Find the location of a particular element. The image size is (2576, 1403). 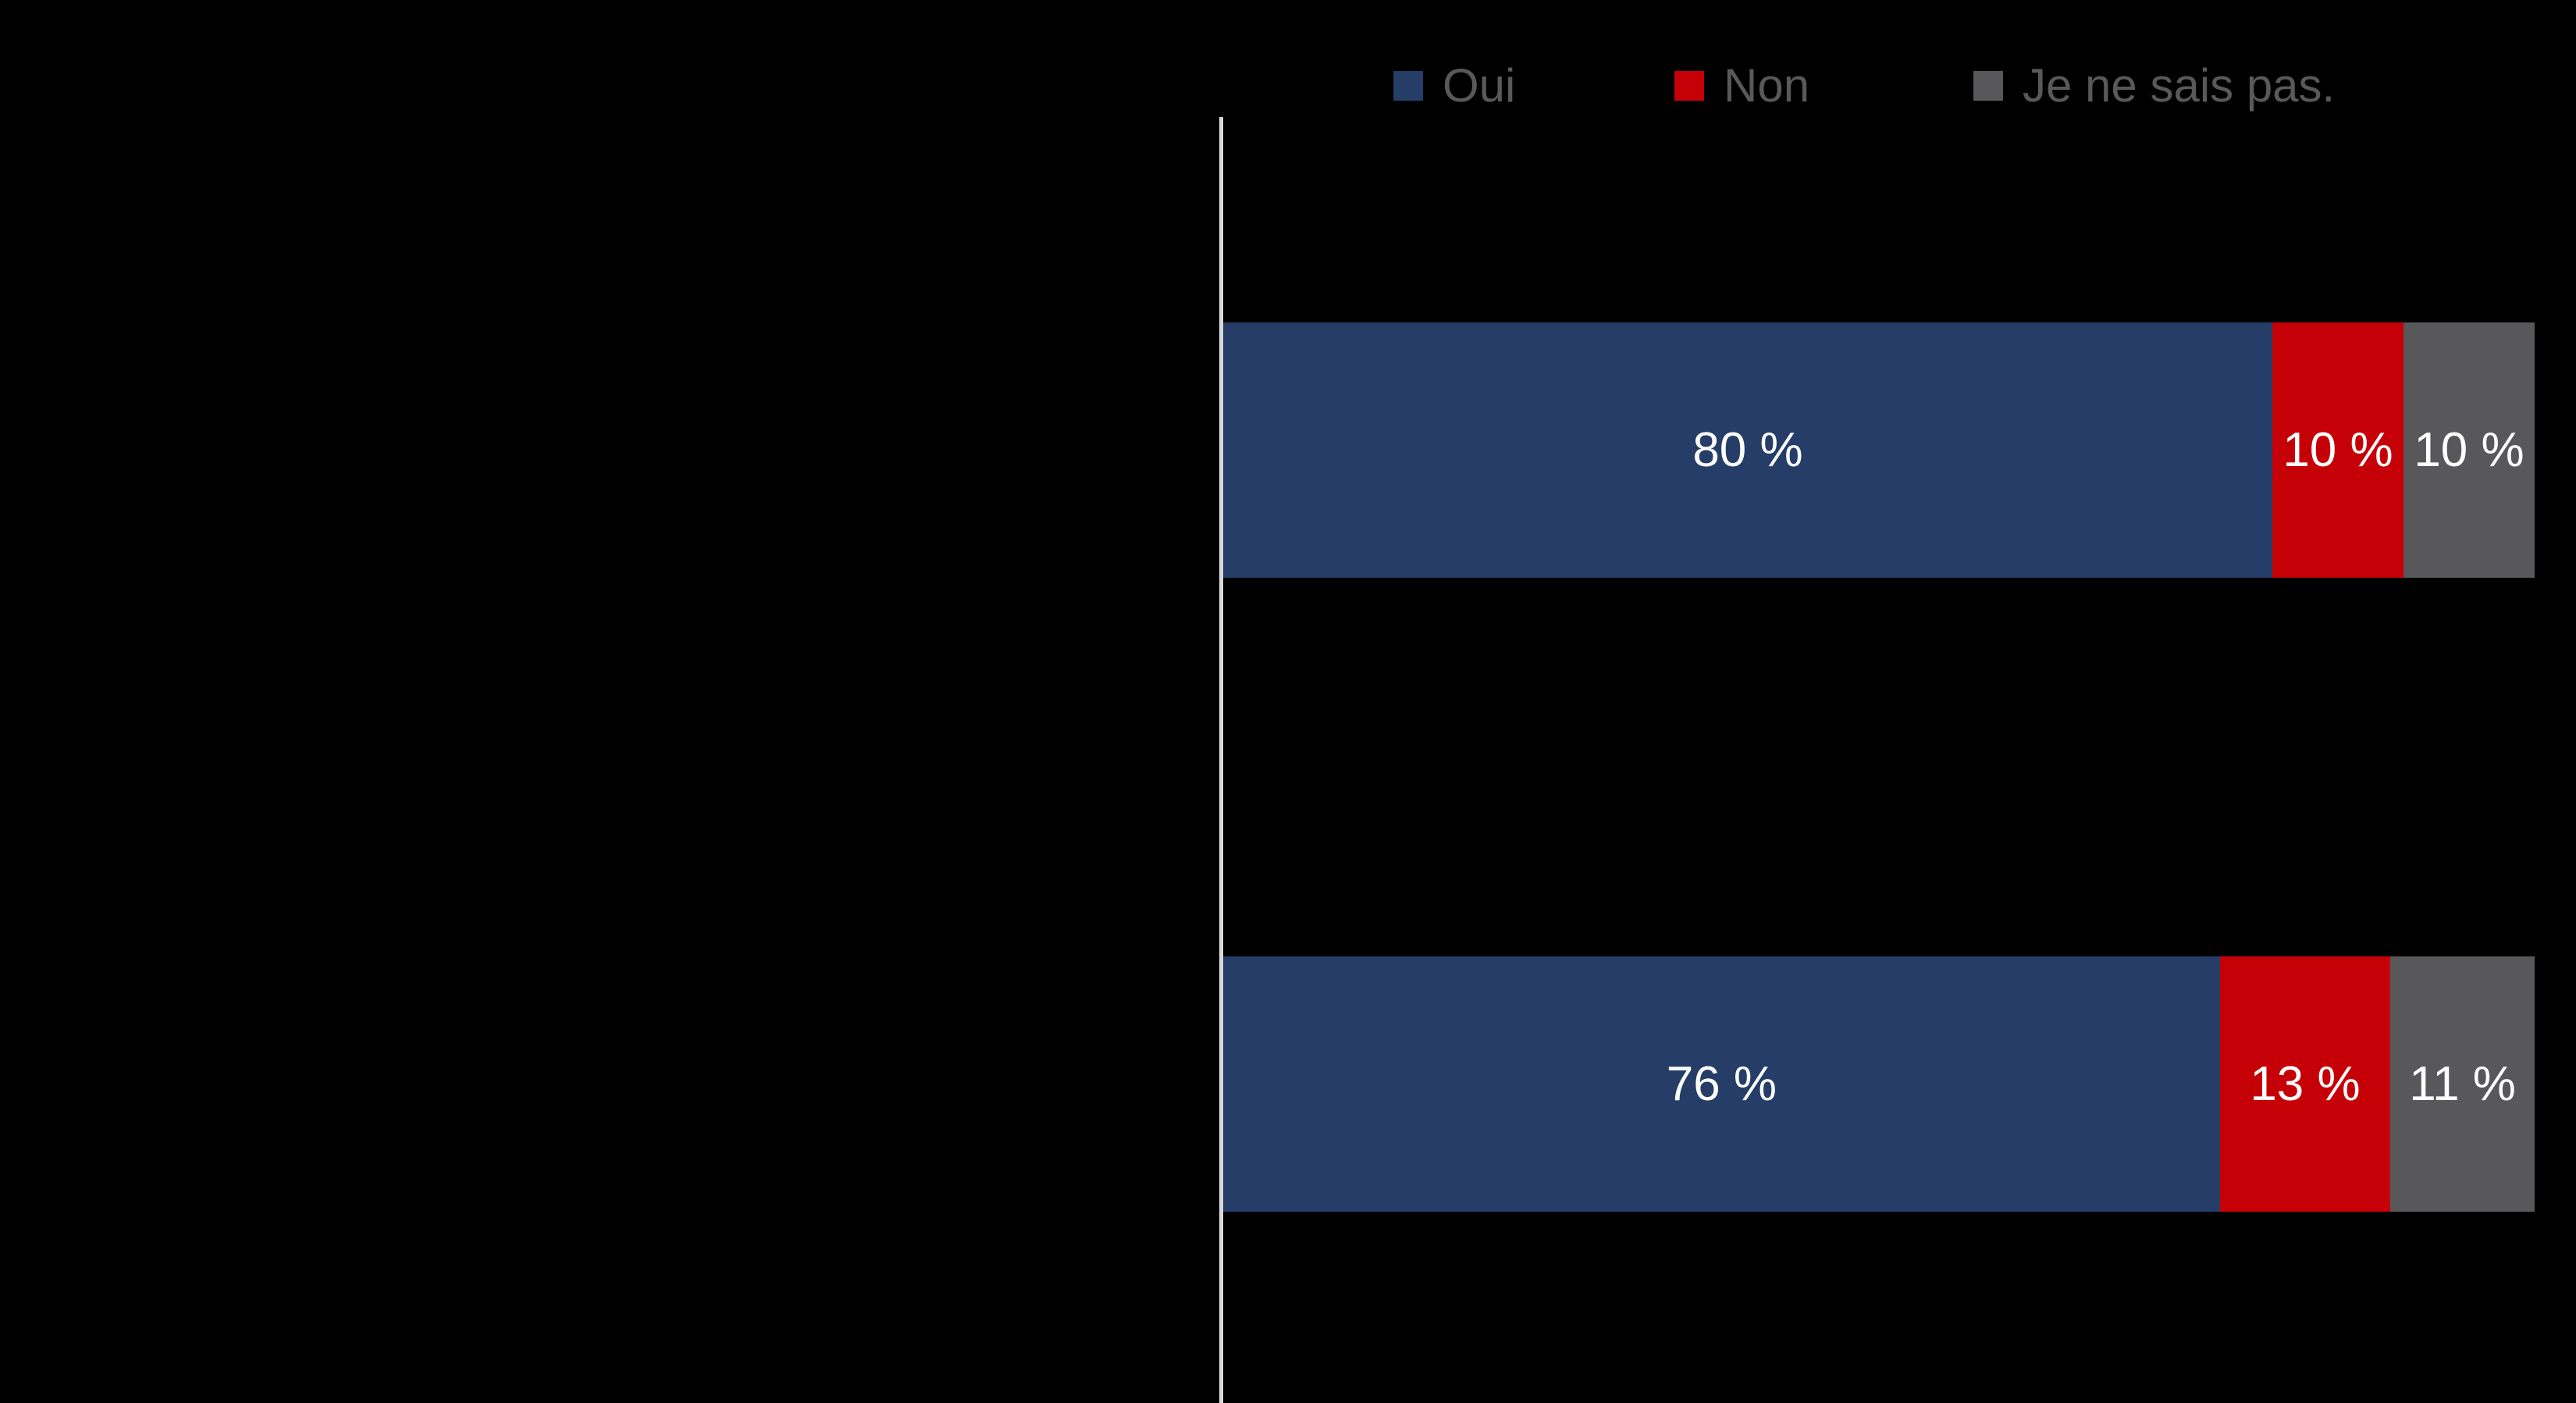

legend-item-non: Non is located at coordinates (1741, 86).